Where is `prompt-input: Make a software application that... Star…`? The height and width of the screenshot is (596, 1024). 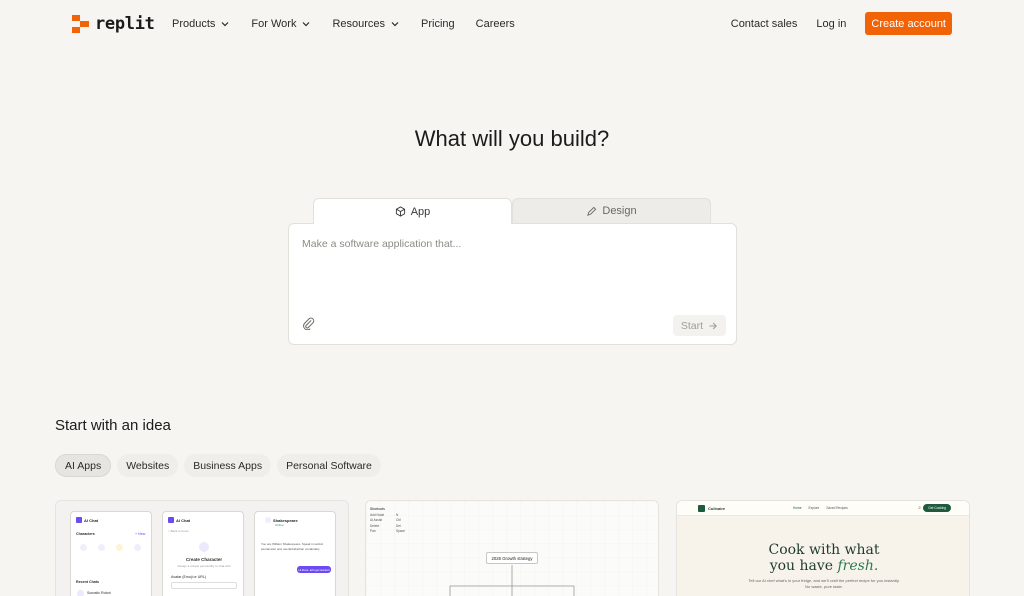 prompt-input: Make a software application that... Star… is located at coordinates (512, 284).